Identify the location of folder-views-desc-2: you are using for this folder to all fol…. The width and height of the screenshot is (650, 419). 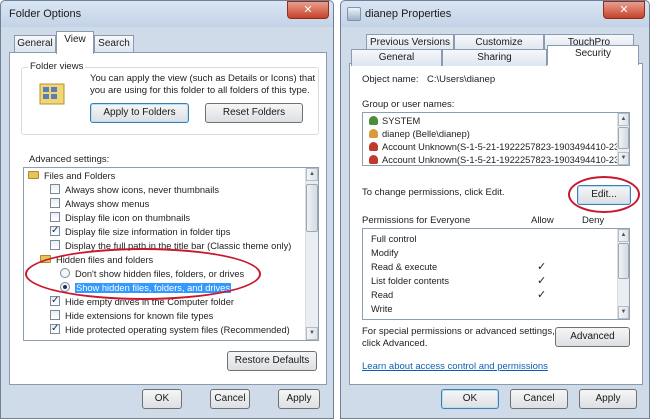
(200, 90).